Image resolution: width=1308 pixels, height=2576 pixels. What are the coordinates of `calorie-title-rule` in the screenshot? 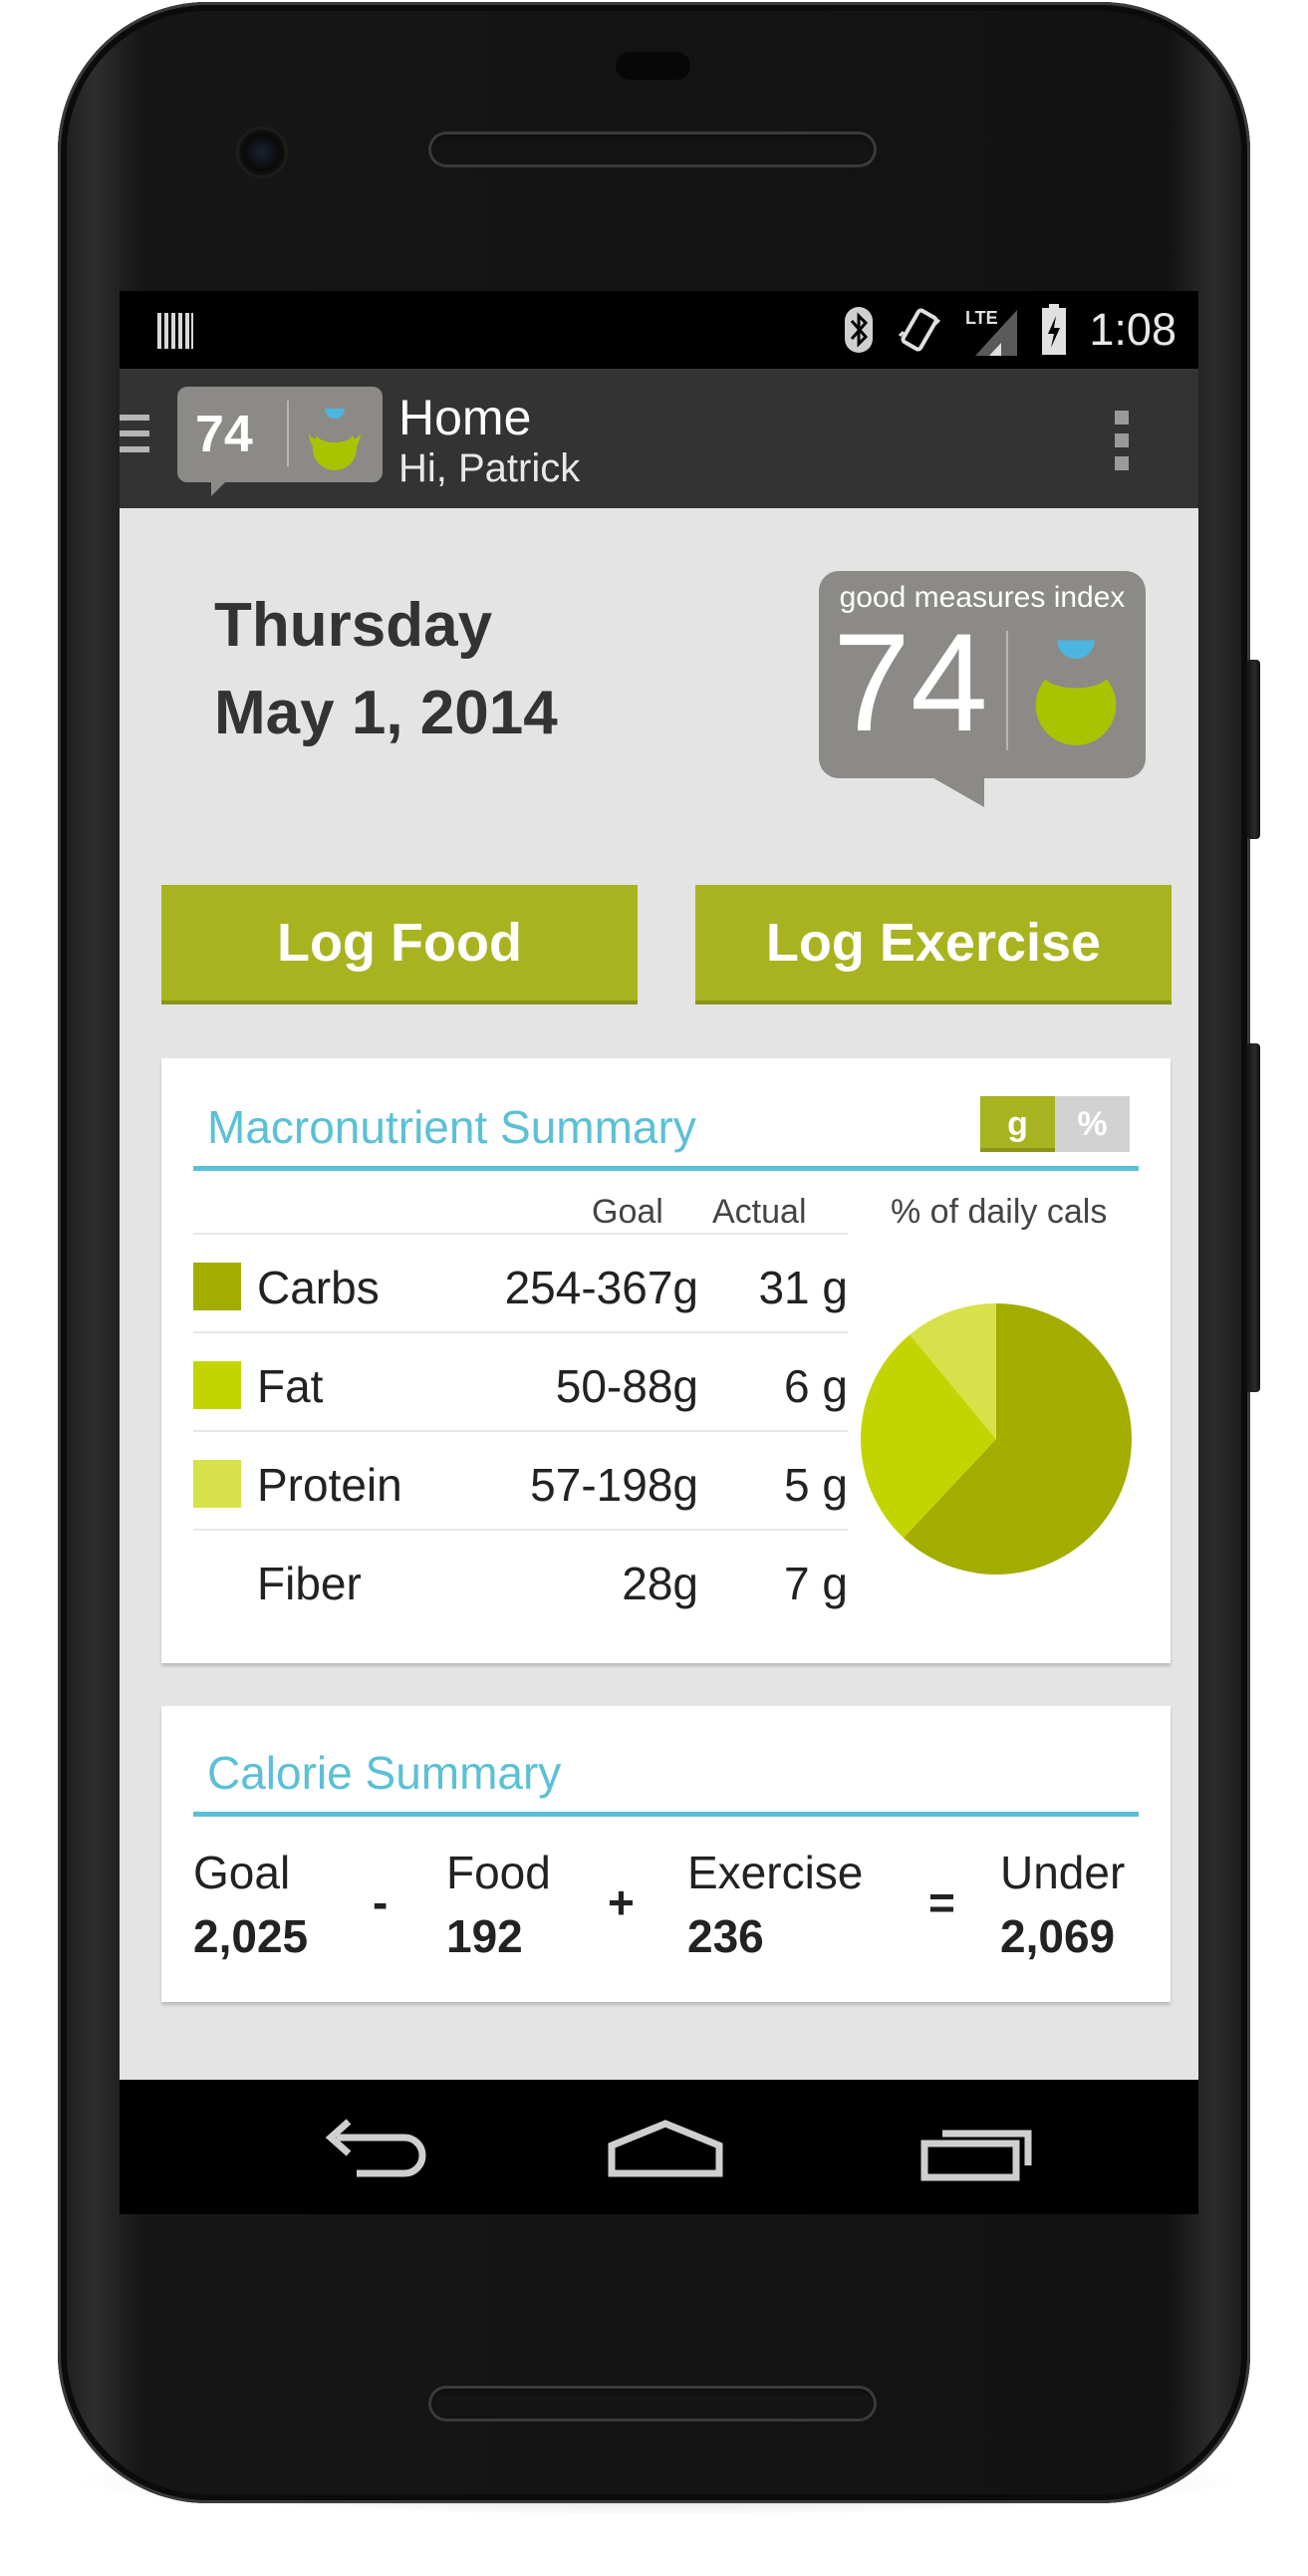 It's located at (666, 1814).